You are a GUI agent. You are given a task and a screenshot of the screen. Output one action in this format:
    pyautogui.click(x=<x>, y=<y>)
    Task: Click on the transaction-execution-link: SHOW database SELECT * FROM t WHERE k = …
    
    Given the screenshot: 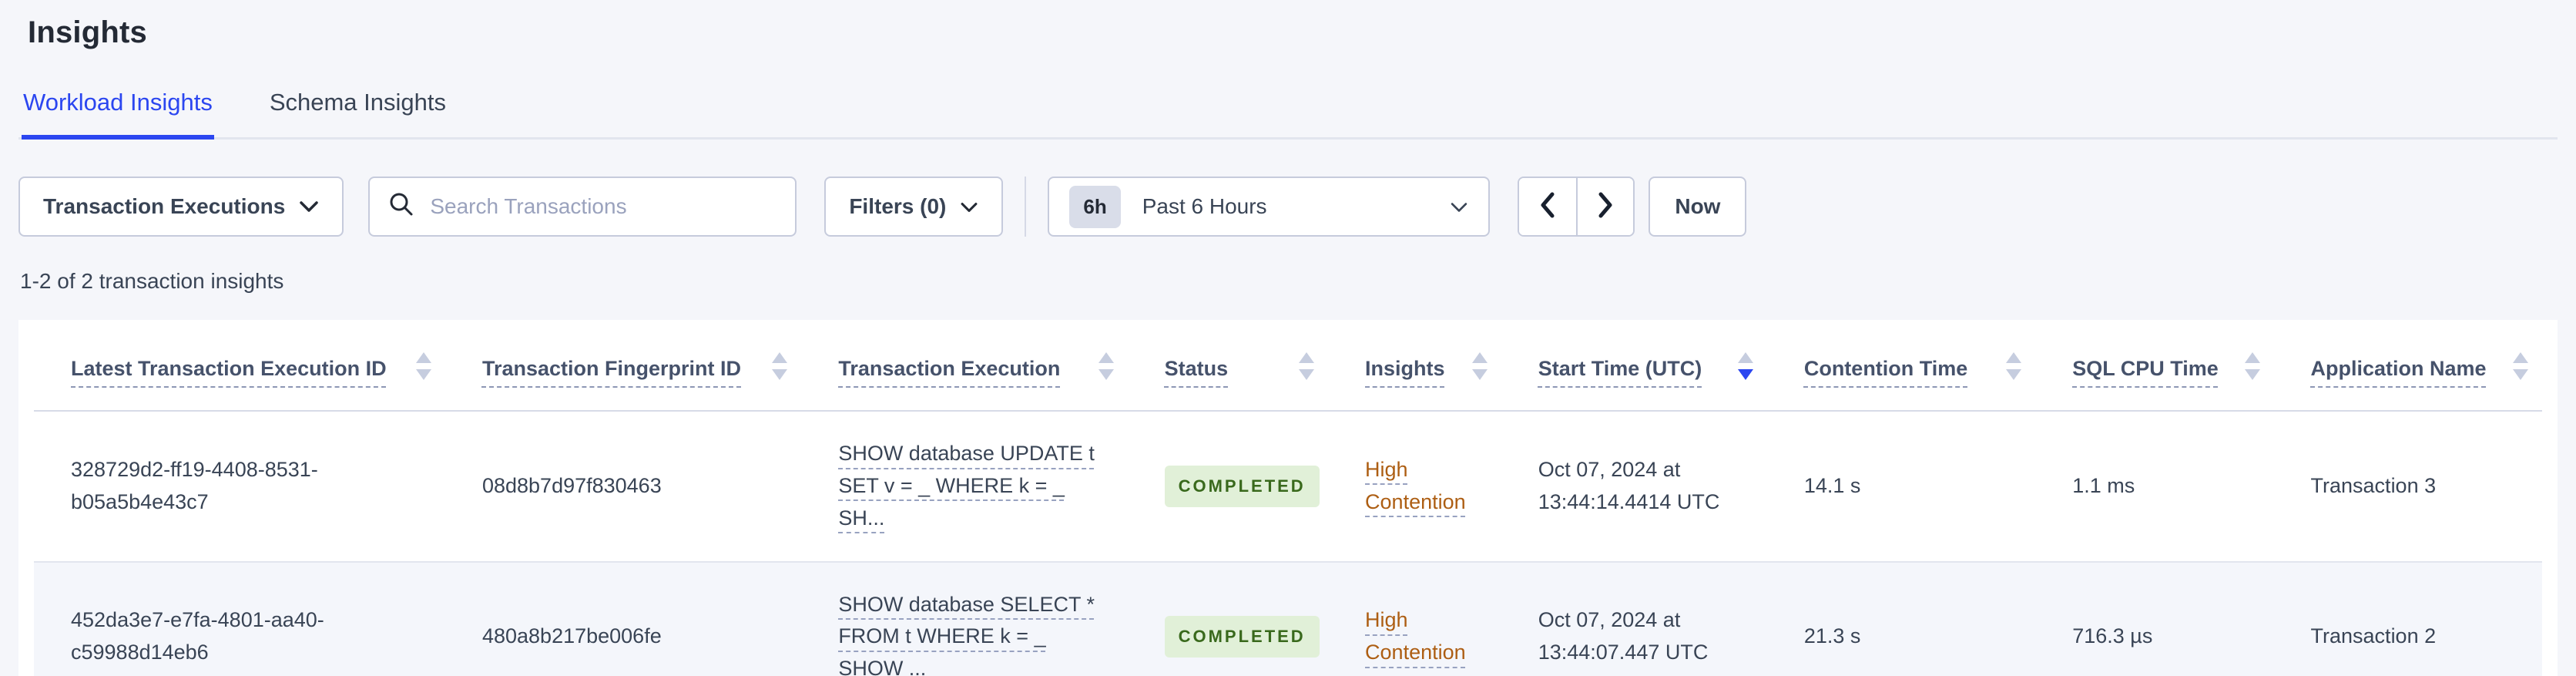 What is the action you would take?
    pyautogui.click(x=966, y=634)
    